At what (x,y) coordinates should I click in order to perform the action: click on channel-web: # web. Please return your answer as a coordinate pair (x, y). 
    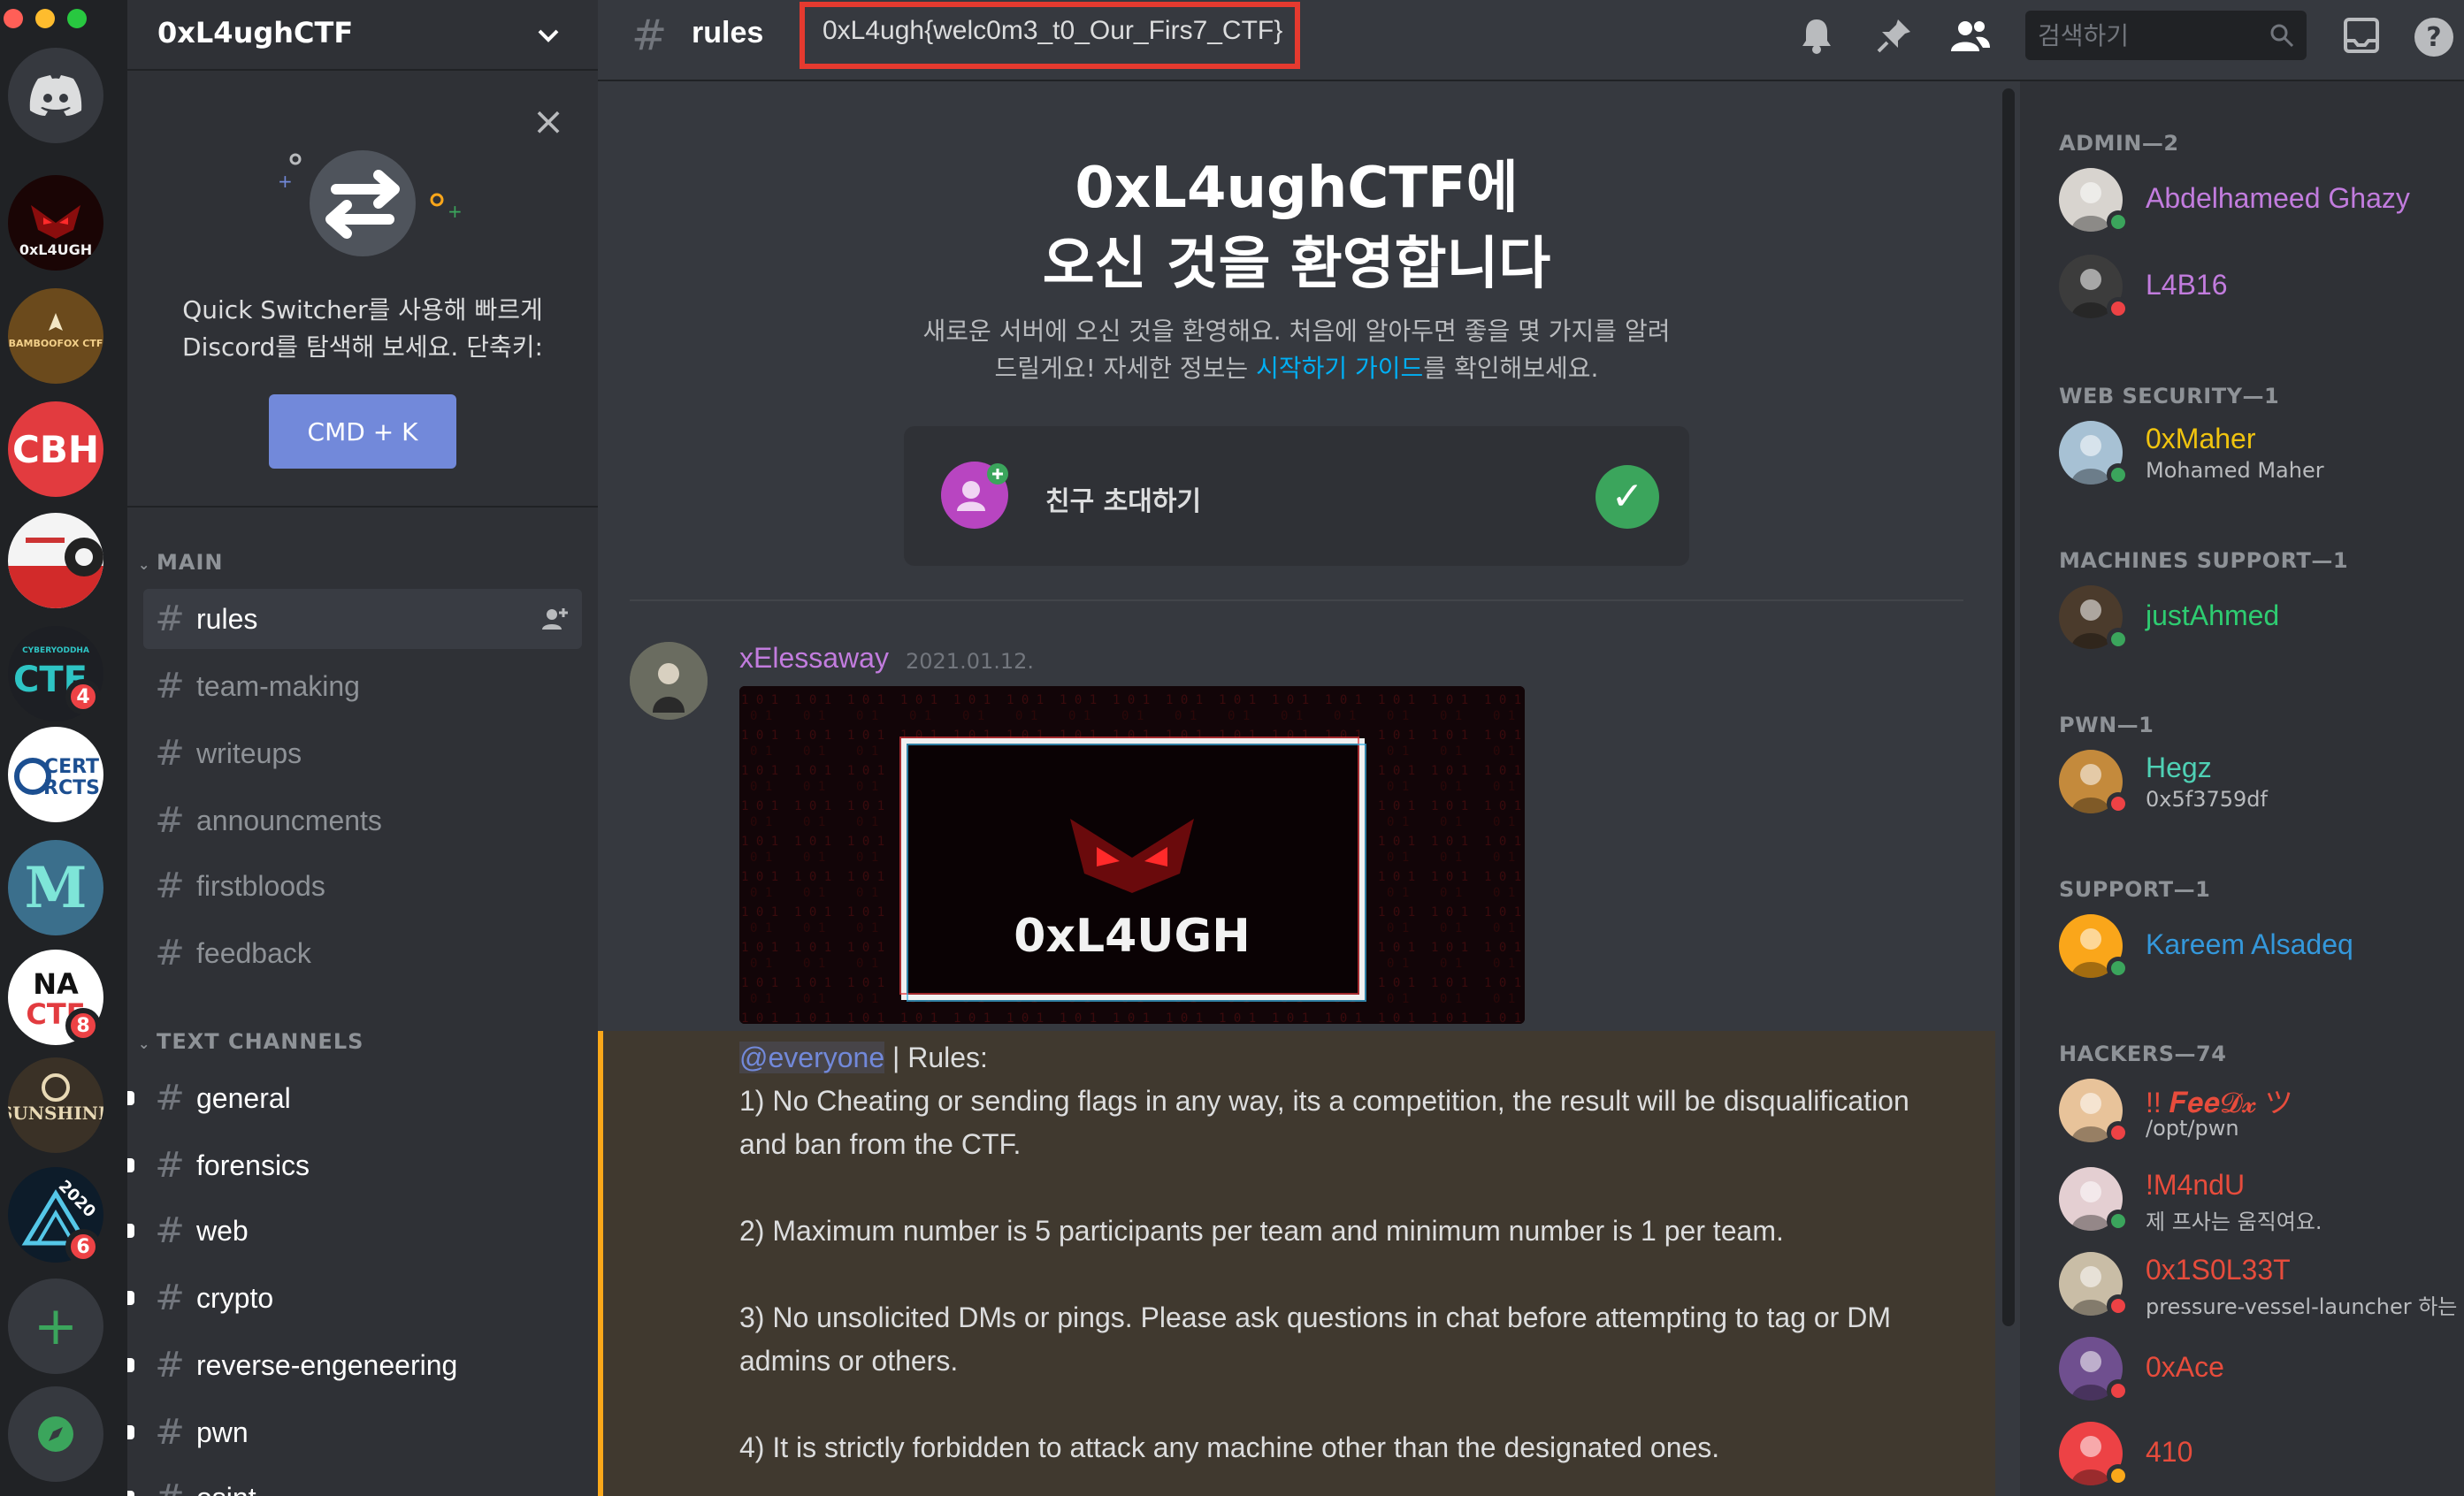
    Looking at the image, I should click on (354, 1231).